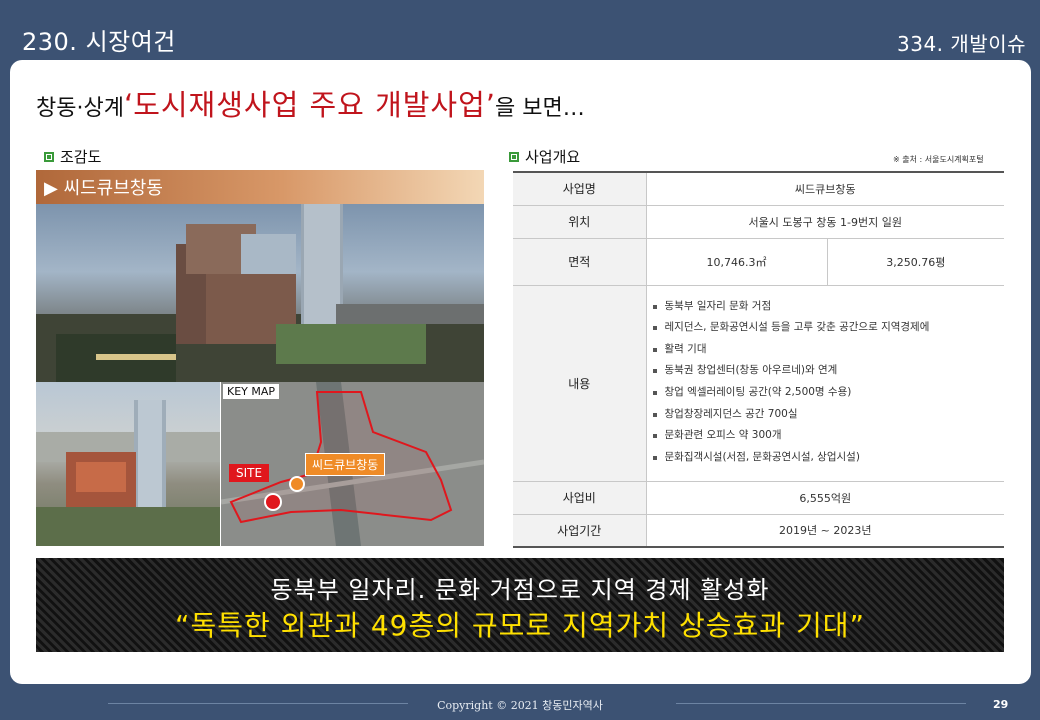 The height and width of the screenshot is (720, 1040). What do you see at coordinates (520, 590) in the screenshot?
I see `summary-line-1: 동북부 일자리. 문화 거점으로 지역 경제 활성화` at bounding box center [520, 590].